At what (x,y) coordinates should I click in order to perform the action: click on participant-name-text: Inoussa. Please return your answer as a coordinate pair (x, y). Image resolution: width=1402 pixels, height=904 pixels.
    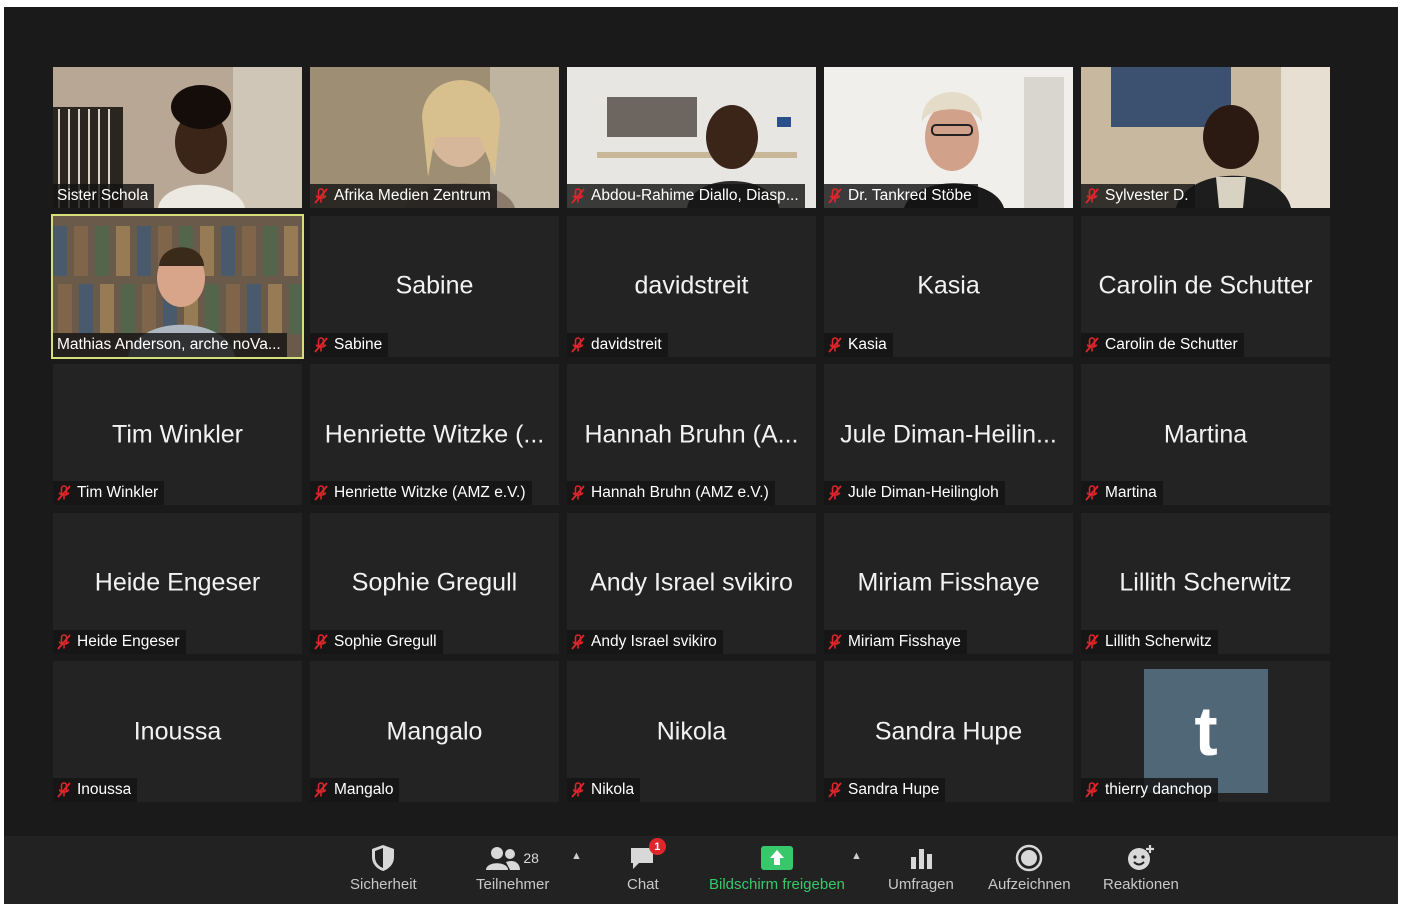
    Looking at the image, I should click on (104, 789).